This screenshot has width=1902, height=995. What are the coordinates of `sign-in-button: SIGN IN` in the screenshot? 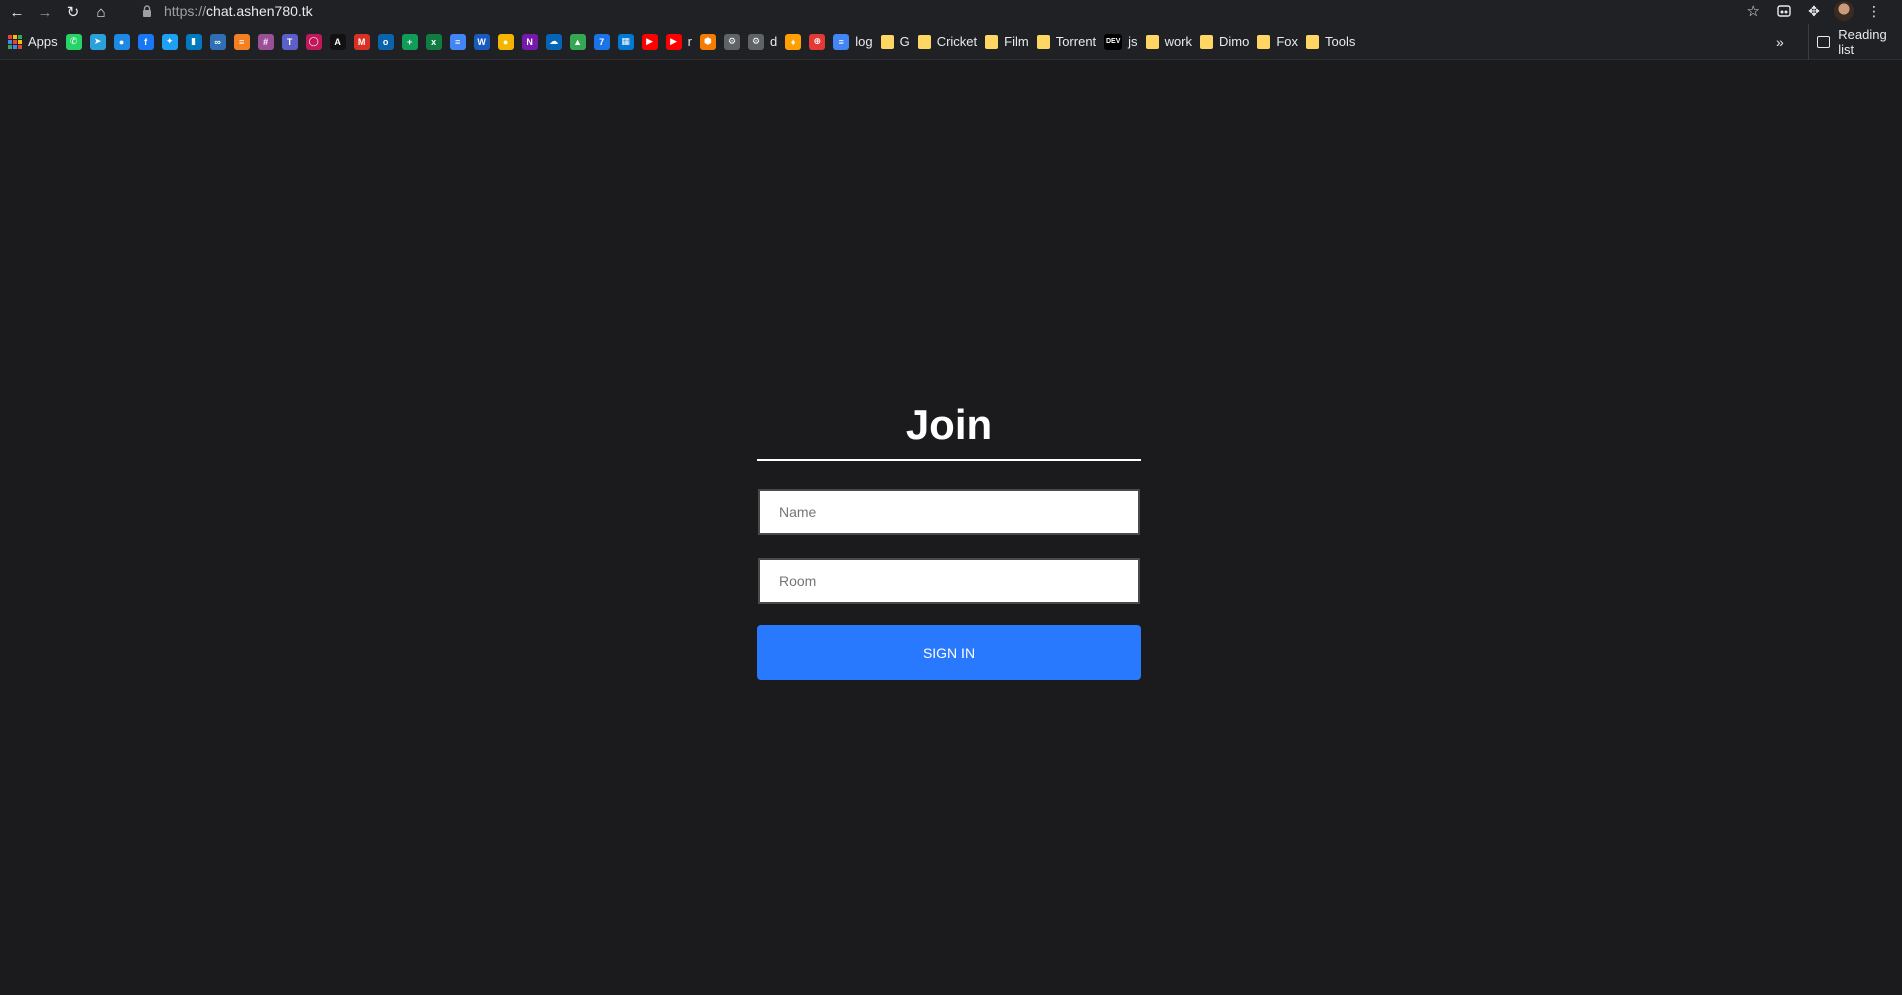 It's located at (949, 652).